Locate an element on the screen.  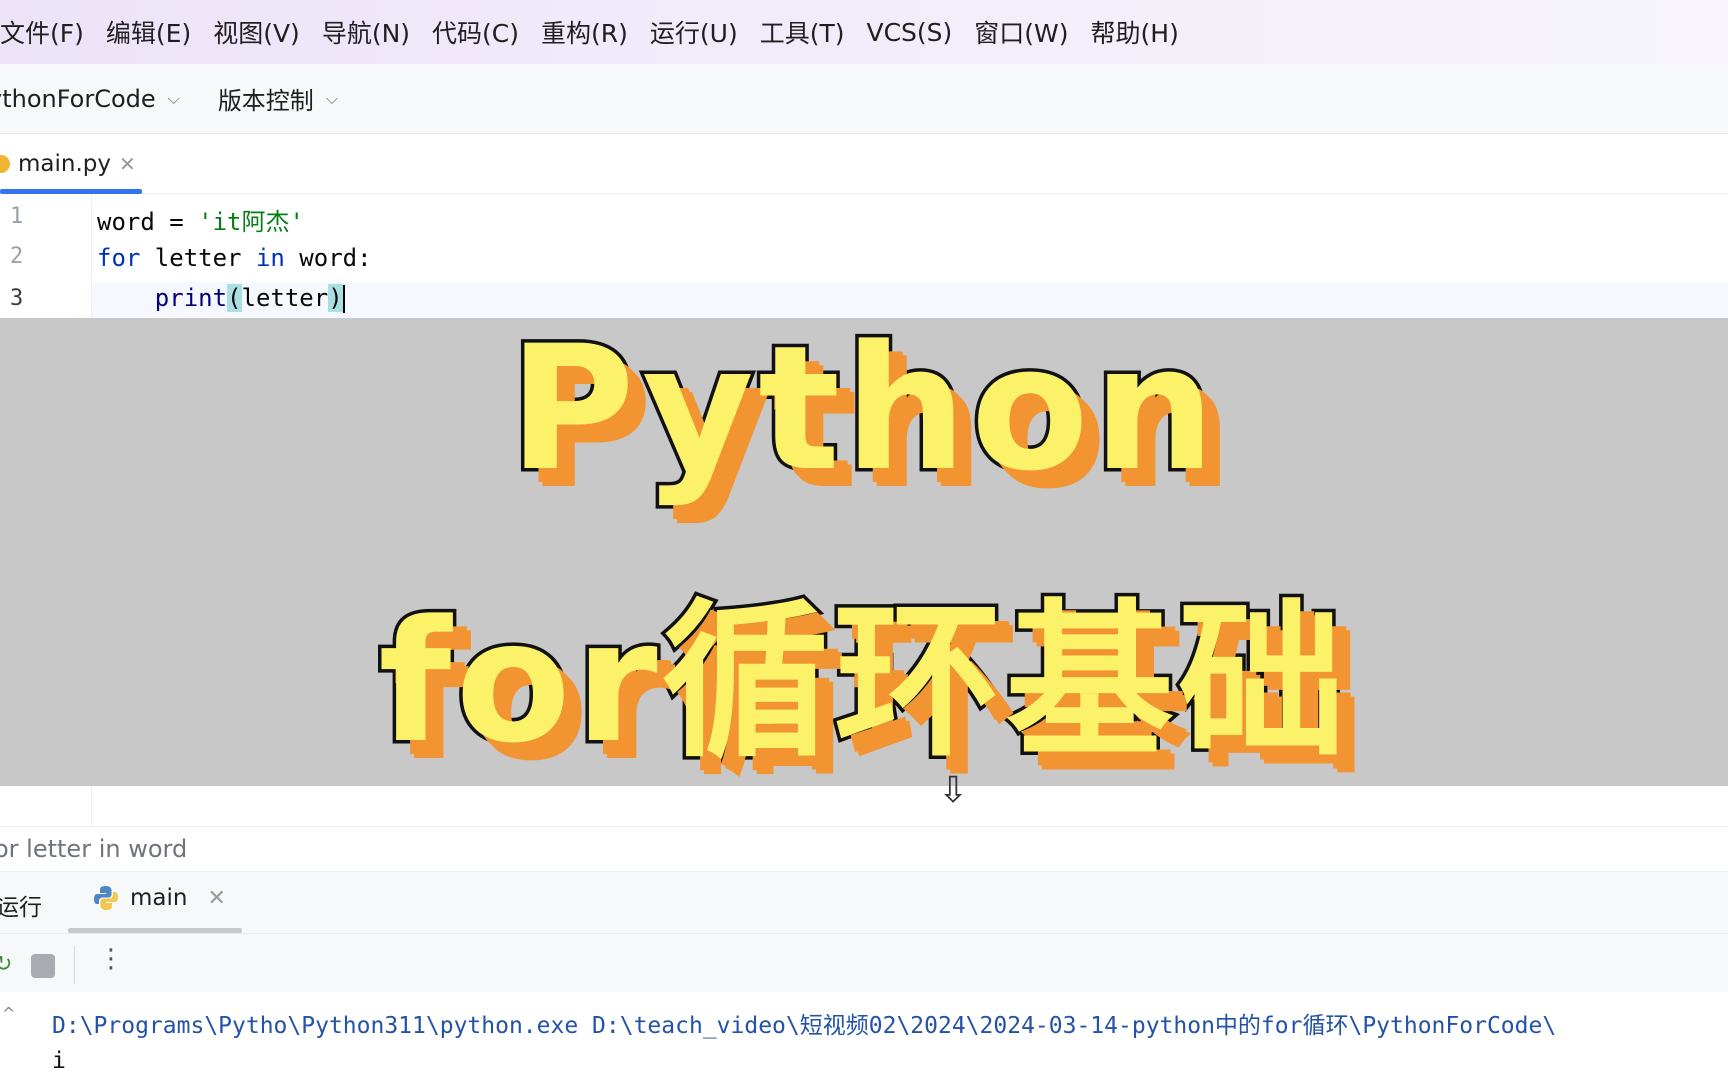
tab-label: main.py is located at coordinates (64, 164).